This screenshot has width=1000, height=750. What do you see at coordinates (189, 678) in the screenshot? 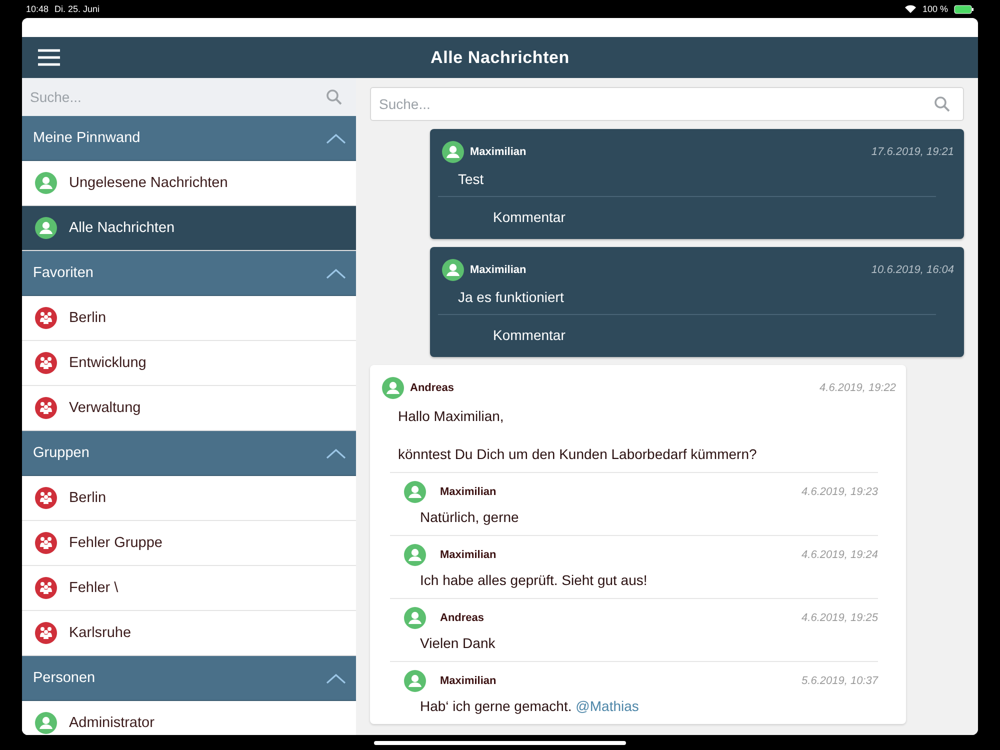
I see `section-header: Personen` at bounding box center [189, 678].